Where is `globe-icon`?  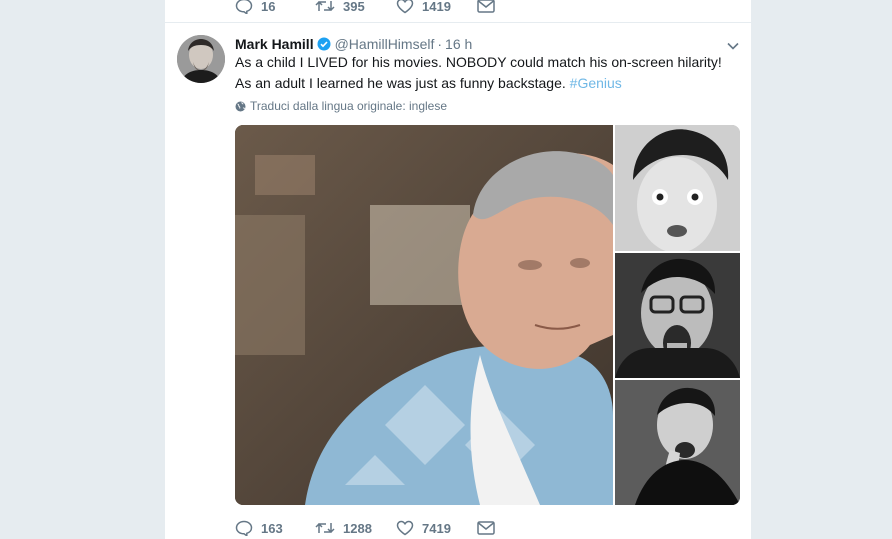
globe-icon is located at coordinates (240, 106).